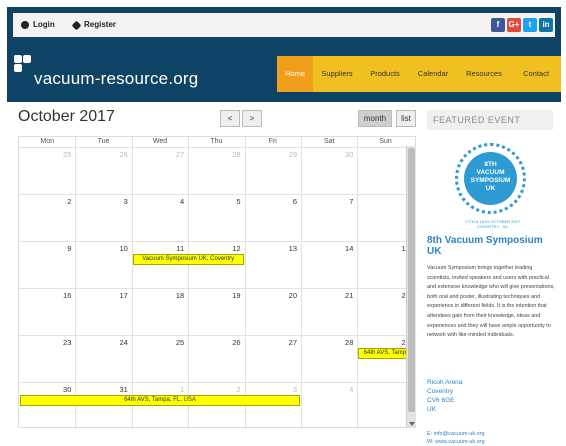 The image size is (566, 446). I want to click on day-cell: 31, so click(102, 389).